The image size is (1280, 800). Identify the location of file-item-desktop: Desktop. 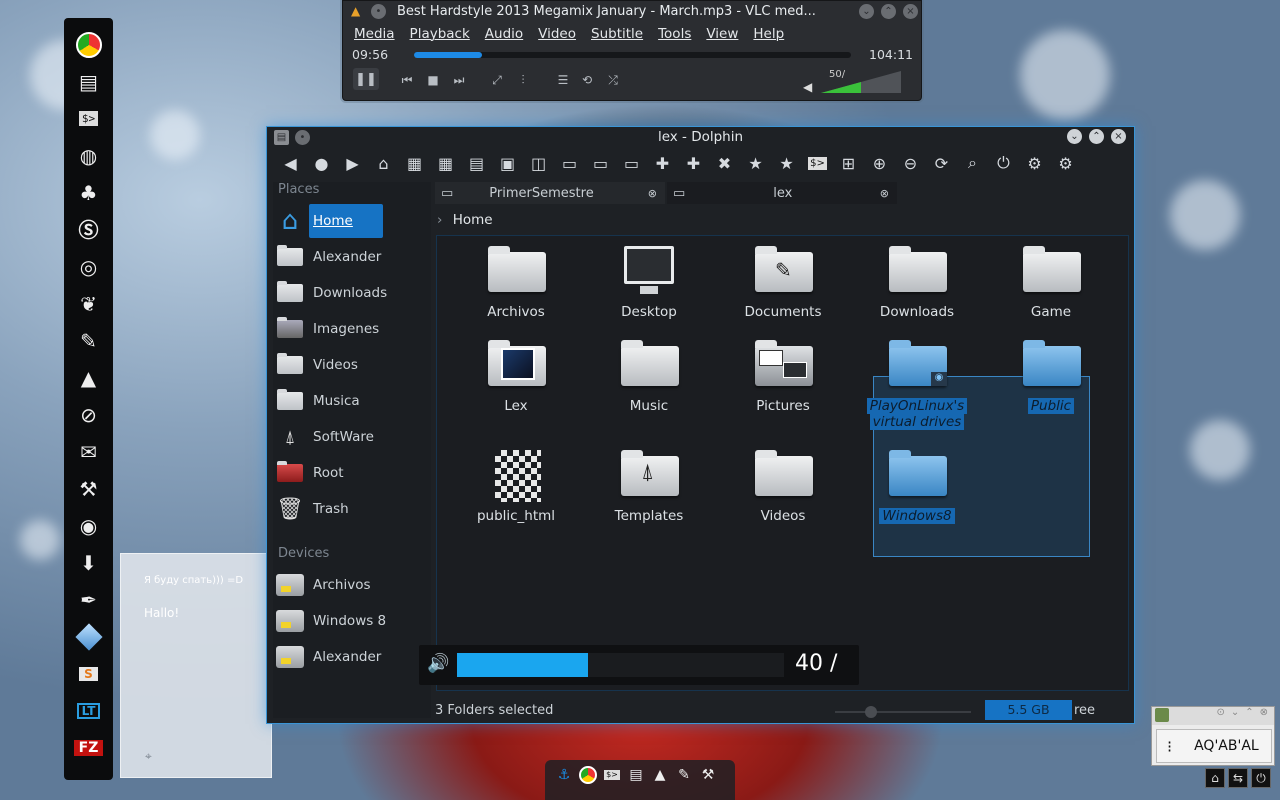
(649, 282).